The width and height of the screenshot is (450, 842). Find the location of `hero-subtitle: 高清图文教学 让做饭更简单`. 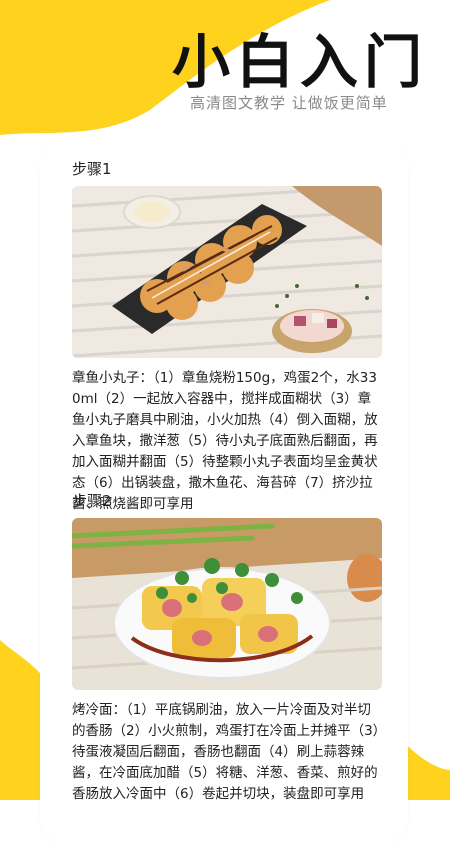

hero-subtitle: 高清图文教学 让做饭更简单 is located at coordinates (289, 103).